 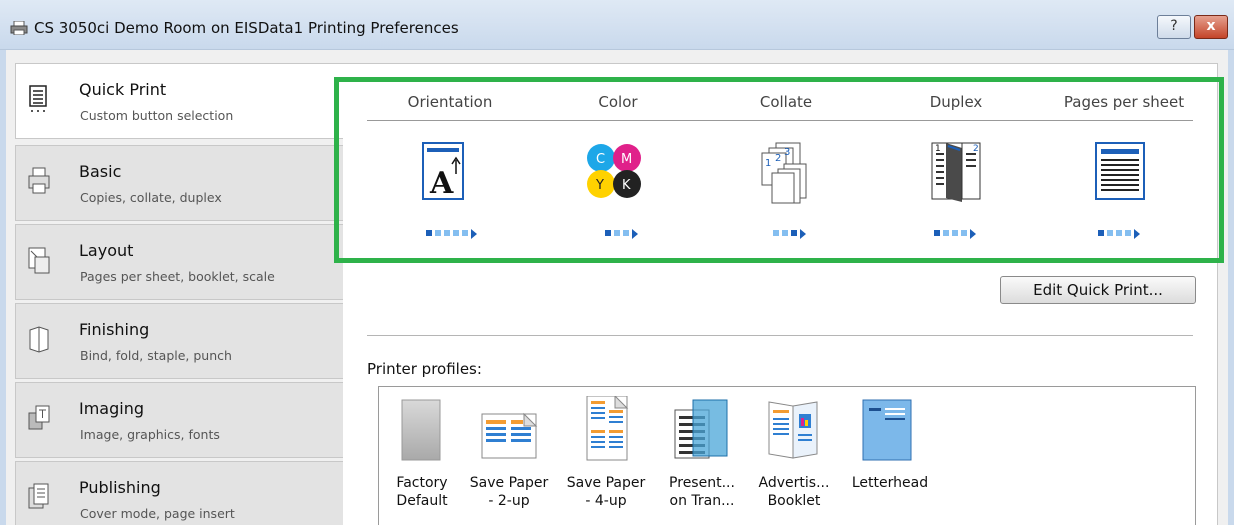 What do you see at coordinates (509, 435) in the screenshot?
I see `save-paper-2up-icon` at bounding box center [509, 435].